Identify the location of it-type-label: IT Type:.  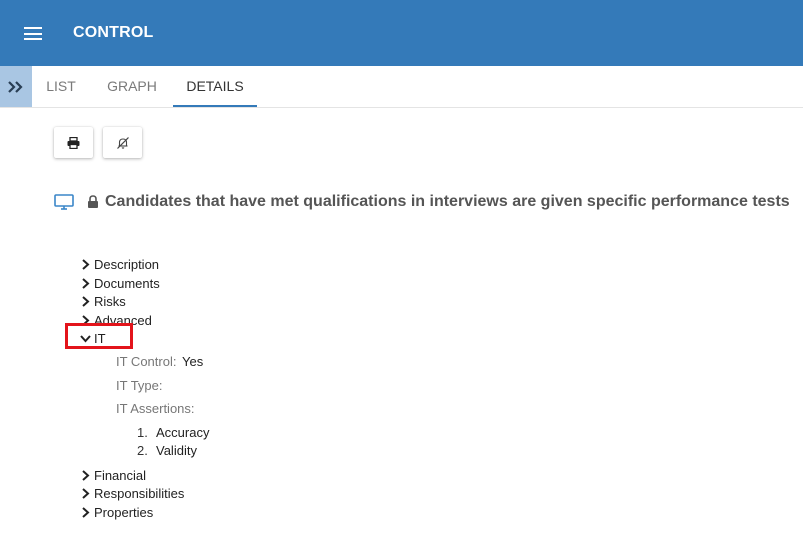
(139, 385).